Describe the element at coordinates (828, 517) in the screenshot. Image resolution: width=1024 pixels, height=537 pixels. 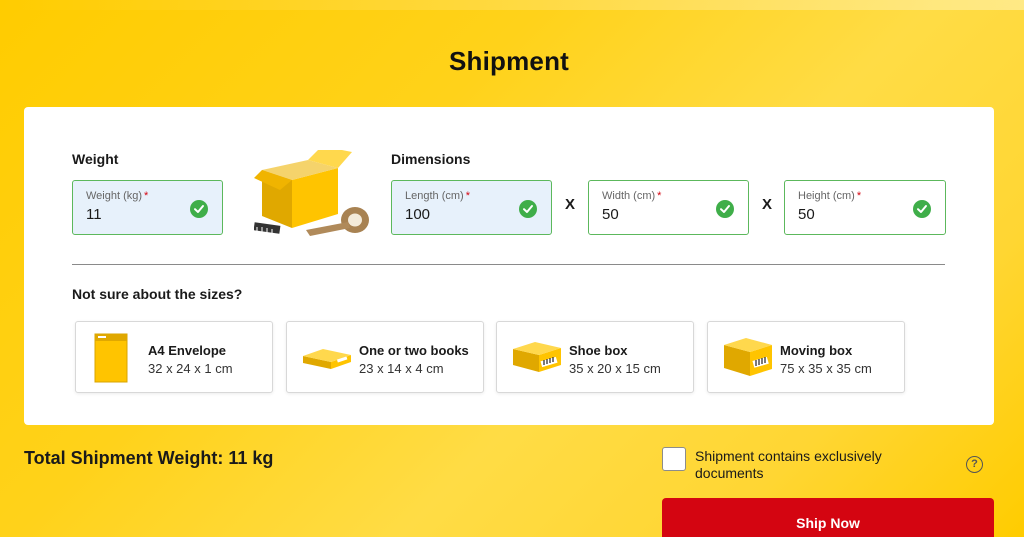
I see `ship-now-button: Ship Now` at that location.